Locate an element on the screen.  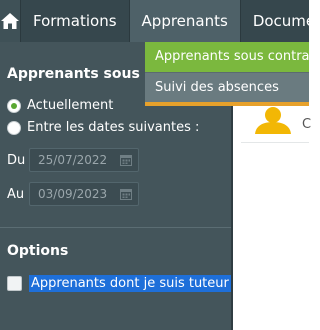
radio-date-range: Entre les dates suivantes : is located at coordinates (103, 127).